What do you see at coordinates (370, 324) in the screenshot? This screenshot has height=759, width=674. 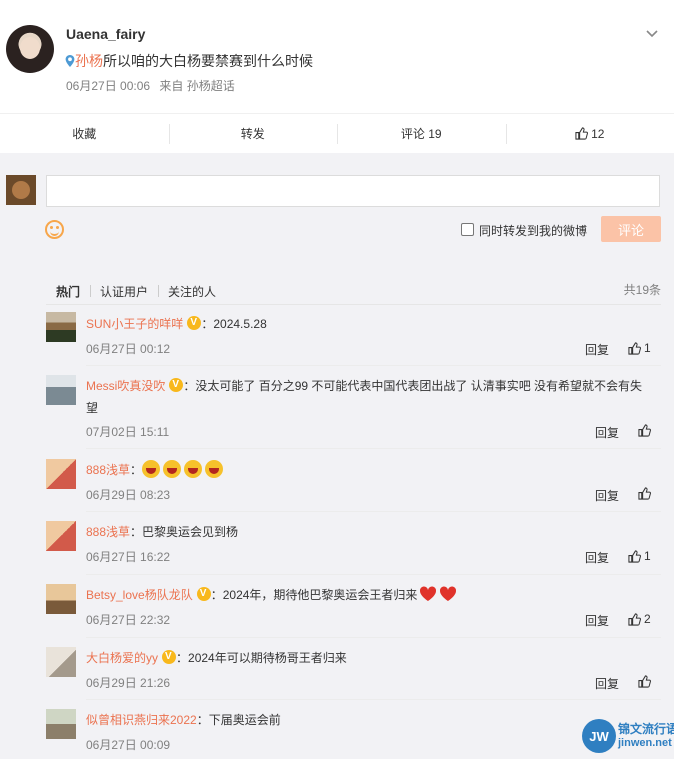 I see `comment-body: SUN小王子的咩咩 ：2024.5.28` at bounding box center [370, 324].